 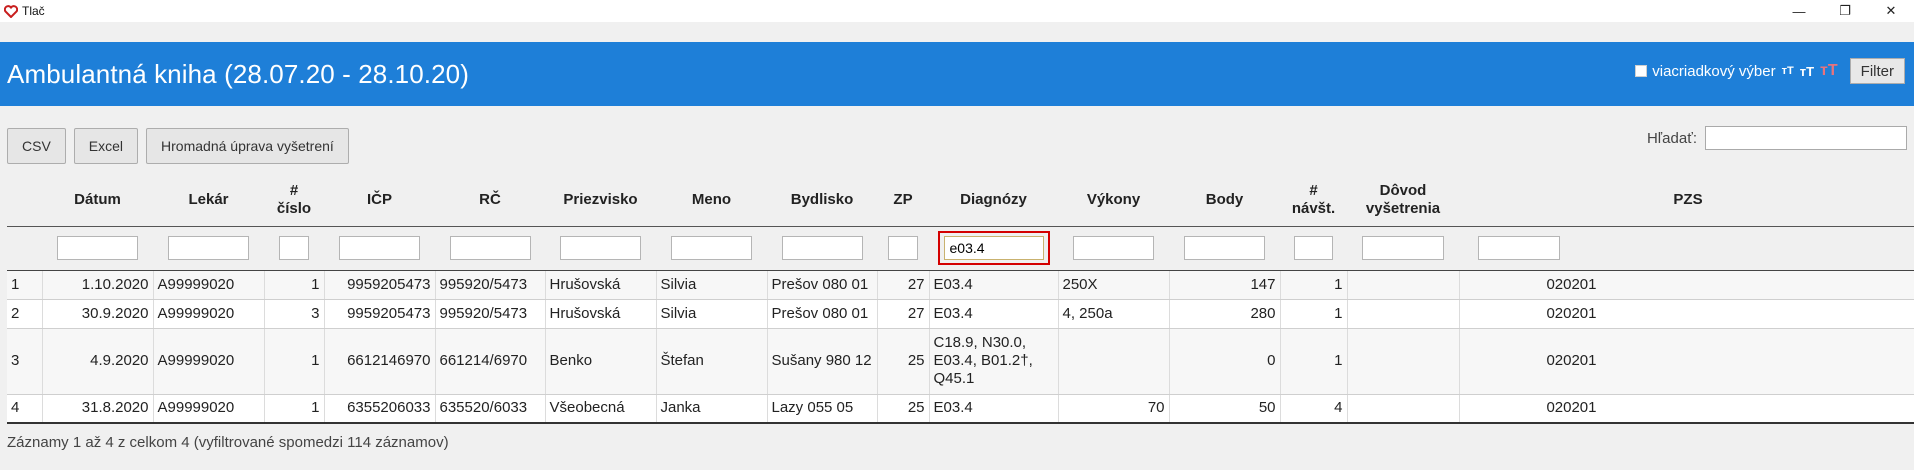 What do you see at coordinates (712, 314) in the screenshot?
I see `cell-meno: Silvia` at bounding box center [712, 314].